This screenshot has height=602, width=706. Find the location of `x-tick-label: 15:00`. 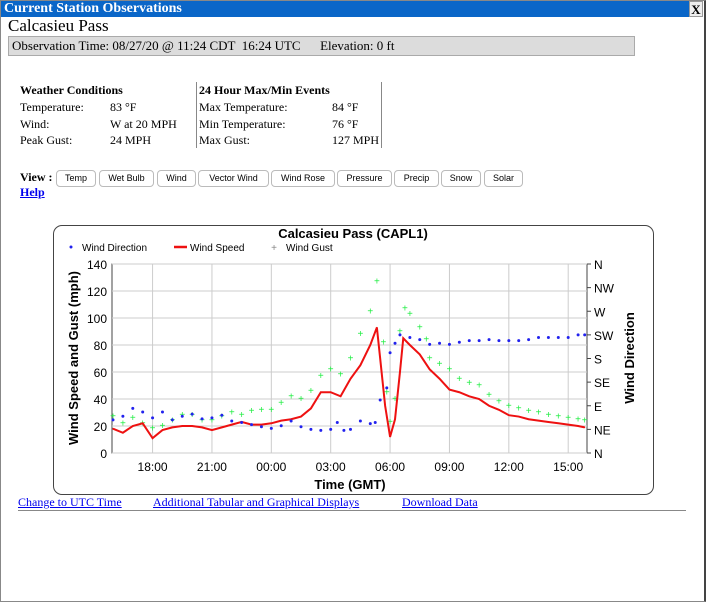

x-tick-label: 15:00 is located at coordinates (568, 467).